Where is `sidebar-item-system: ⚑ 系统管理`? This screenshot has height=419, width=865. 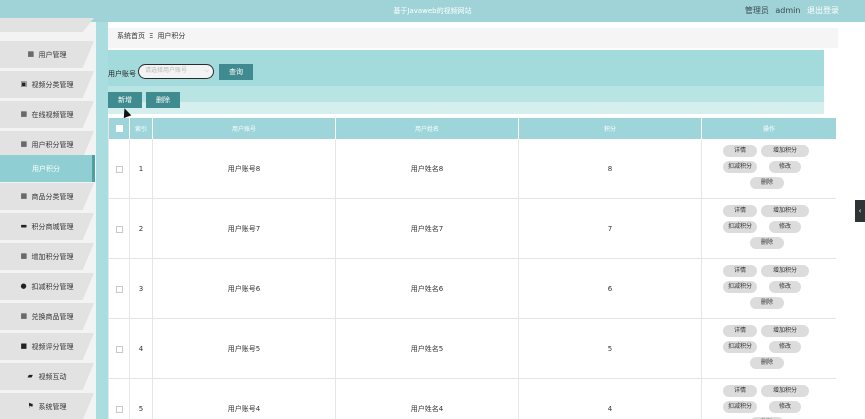
sidebar-item-system: ⚑ 系统管理 is located at coordinates (47, 406).